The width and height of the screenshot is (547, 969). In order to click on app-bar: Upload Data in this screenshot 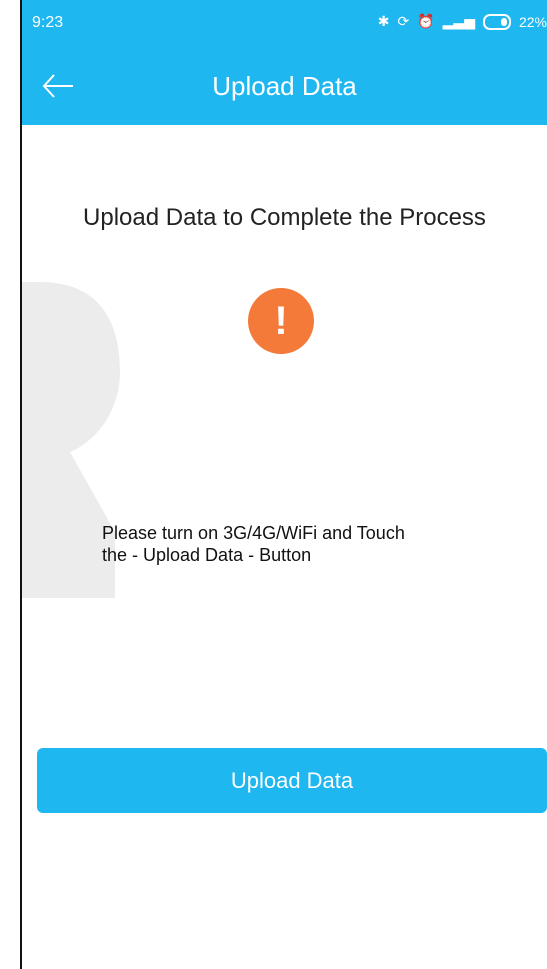, I will do `click(284, 86)`.